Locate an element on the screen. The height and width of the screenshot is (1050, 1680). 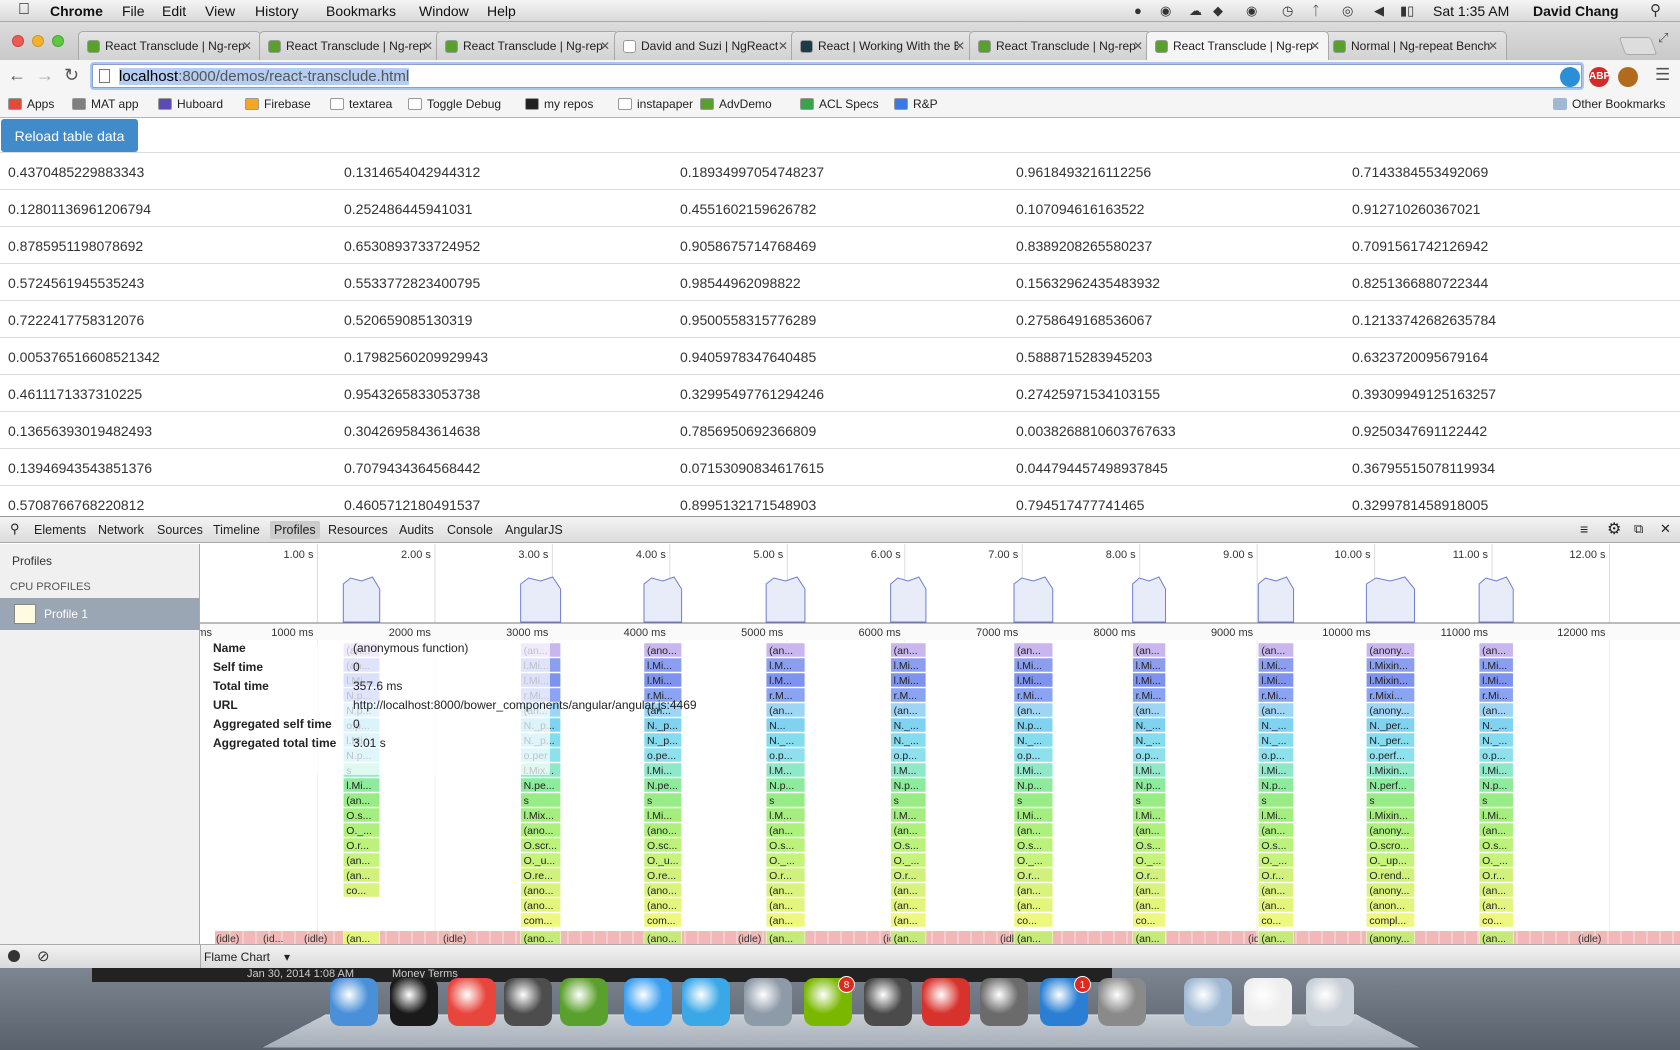
cloud-icon: ☁ is located at coordinates (1195, 11).